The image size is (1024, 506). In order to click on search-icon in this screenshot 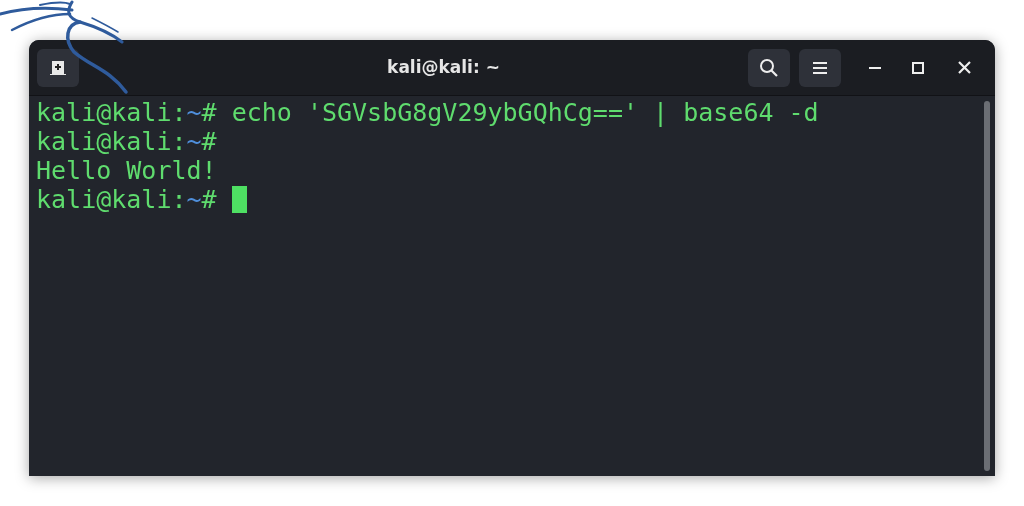, I will do `click(769, 67)`.